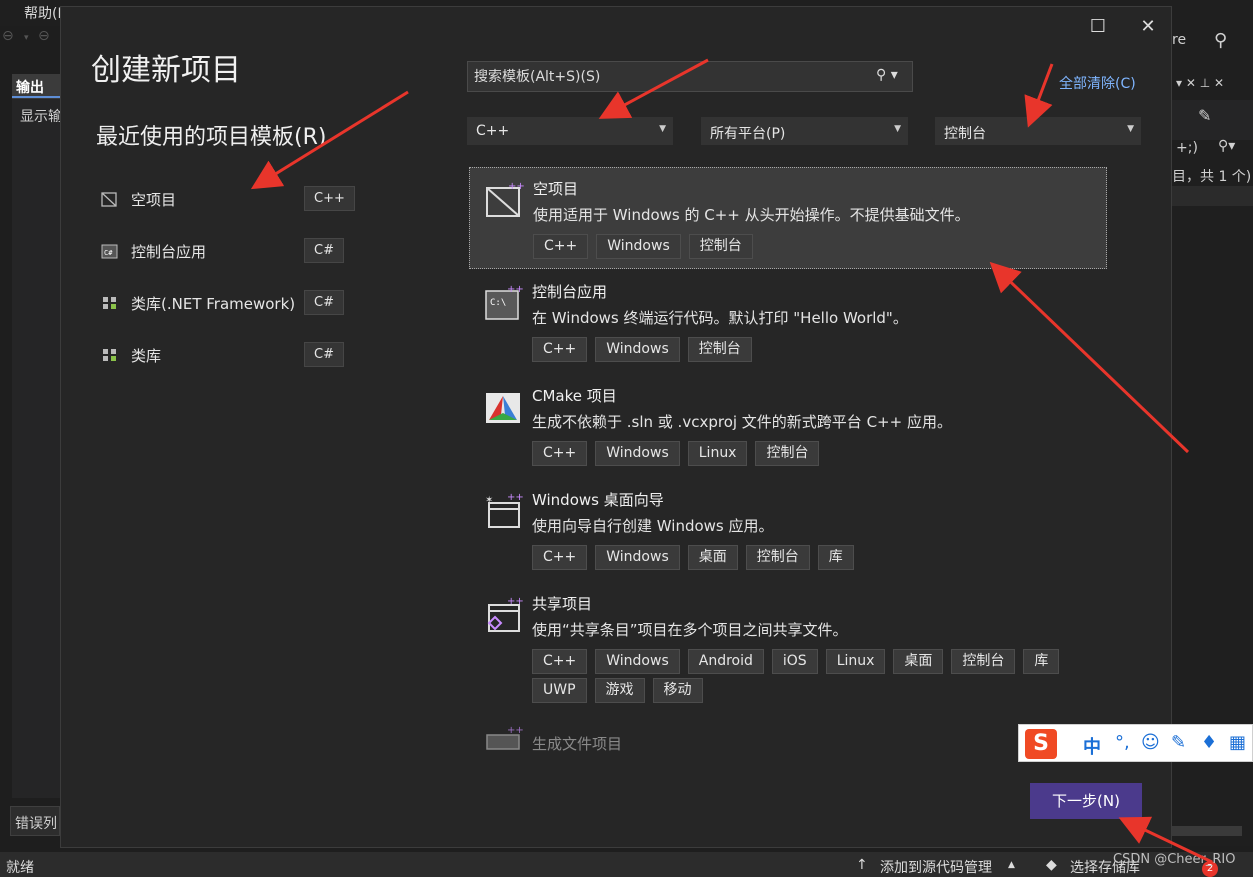 This screenshot has height=877, width=1253. Describe the element at coordinates (559, 690) in the screenshot. I see `tag: UWP` at that location.